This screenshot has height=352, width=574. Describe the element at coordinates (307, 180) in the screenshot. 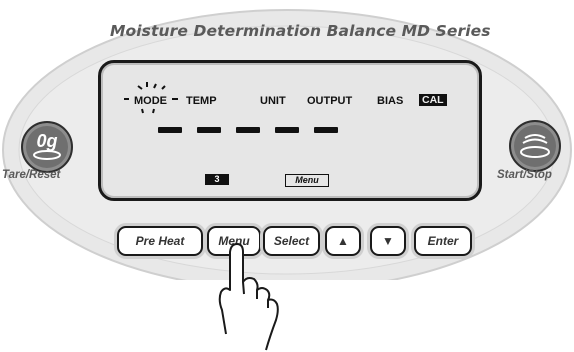

I see `menu-indicator: Menu` at that location.